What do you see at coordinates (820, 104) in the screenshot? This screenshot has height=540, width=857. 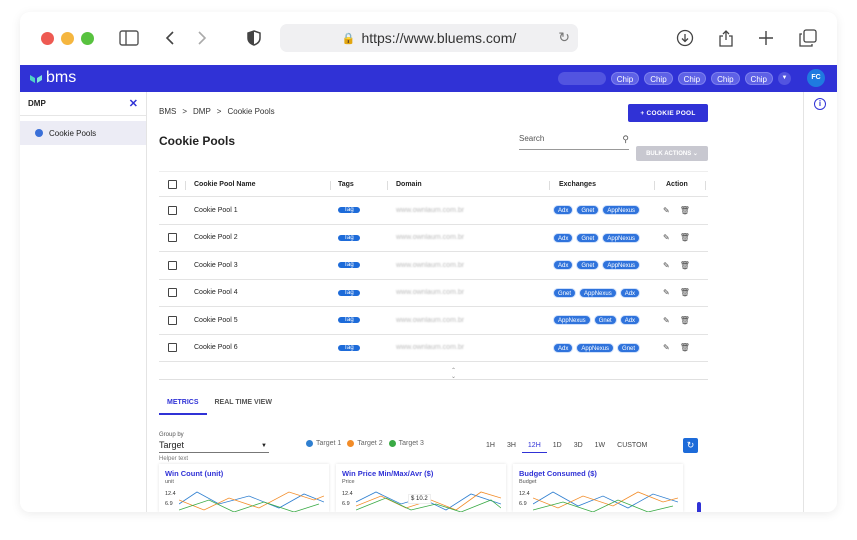 I see `info-icon: i` at bounding box center [820, 104].